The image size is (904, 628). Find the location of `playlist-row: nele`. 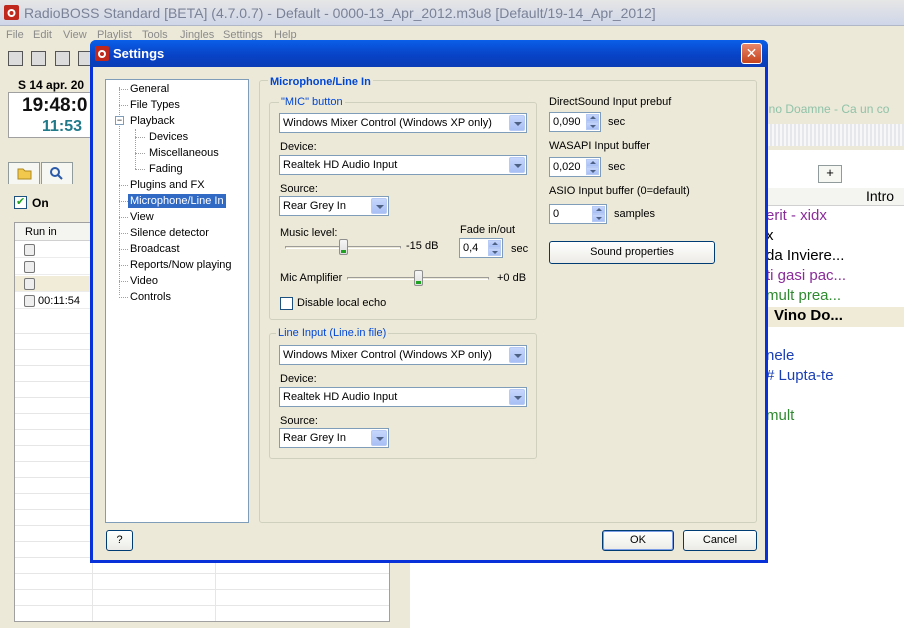

playlist-row: nele is located at coordinates (835, 357).